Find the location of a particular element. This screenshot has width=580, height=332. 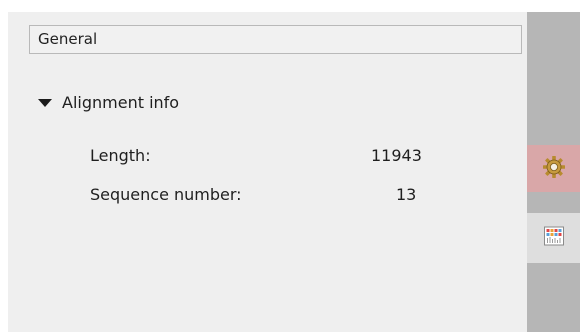

general-group-header: General is located at coordinates (275, 39).